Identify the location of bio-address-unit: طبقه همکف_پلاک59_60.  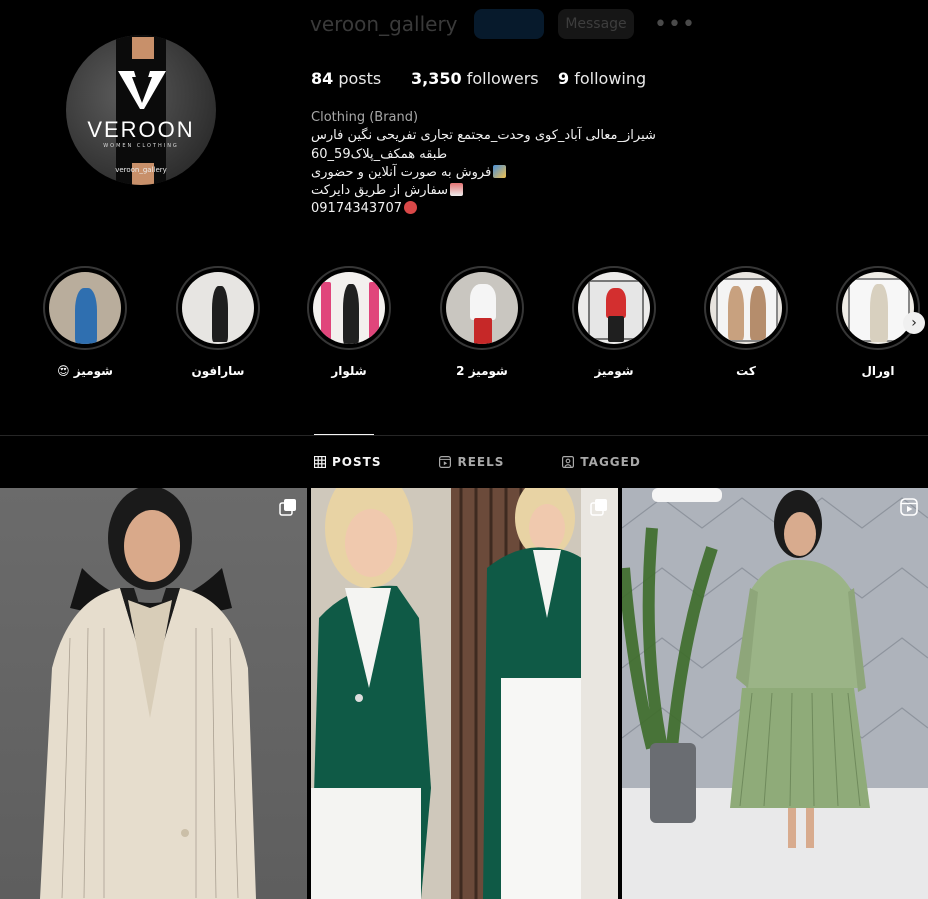
(379, 154).